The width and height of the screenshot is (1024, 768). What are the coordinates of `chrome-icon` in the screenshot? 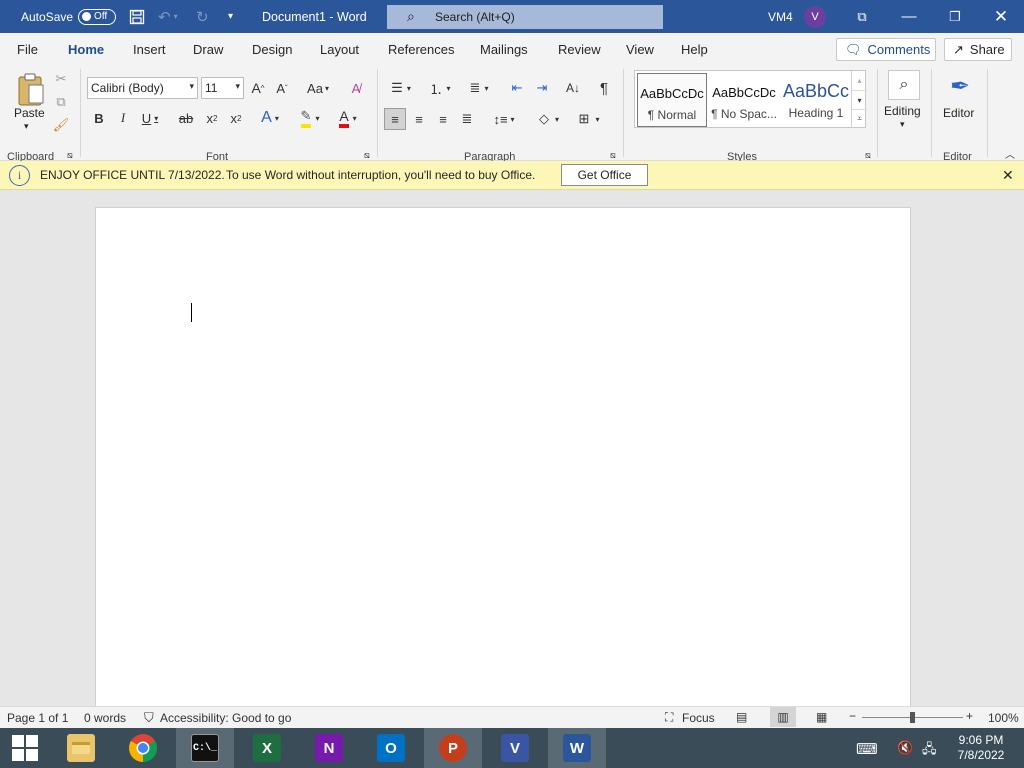 It's located at (143, 748).